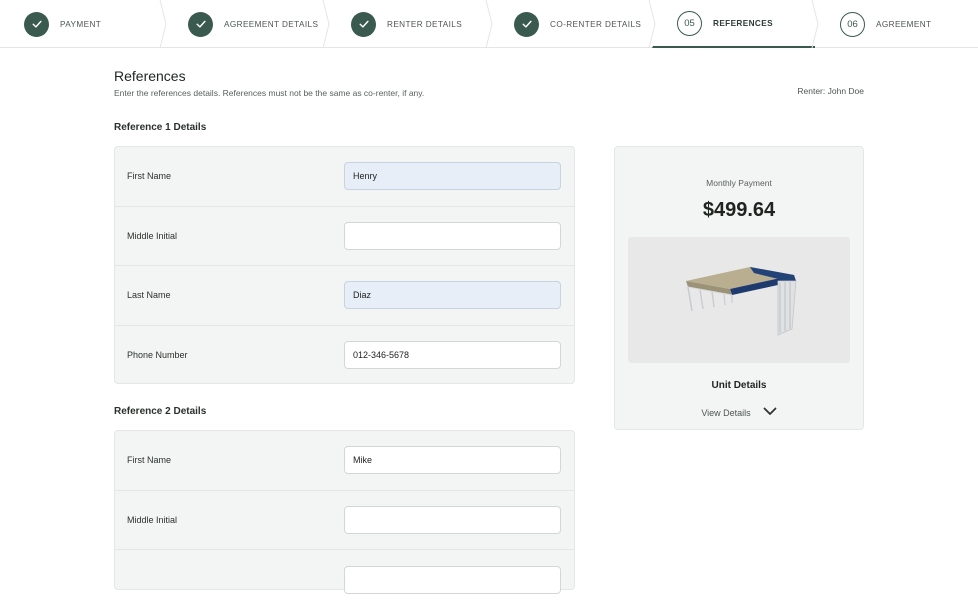 The height and width of the screenshot is (610, 978). I want to click on step-number-badge: 06, so click(852, 24).